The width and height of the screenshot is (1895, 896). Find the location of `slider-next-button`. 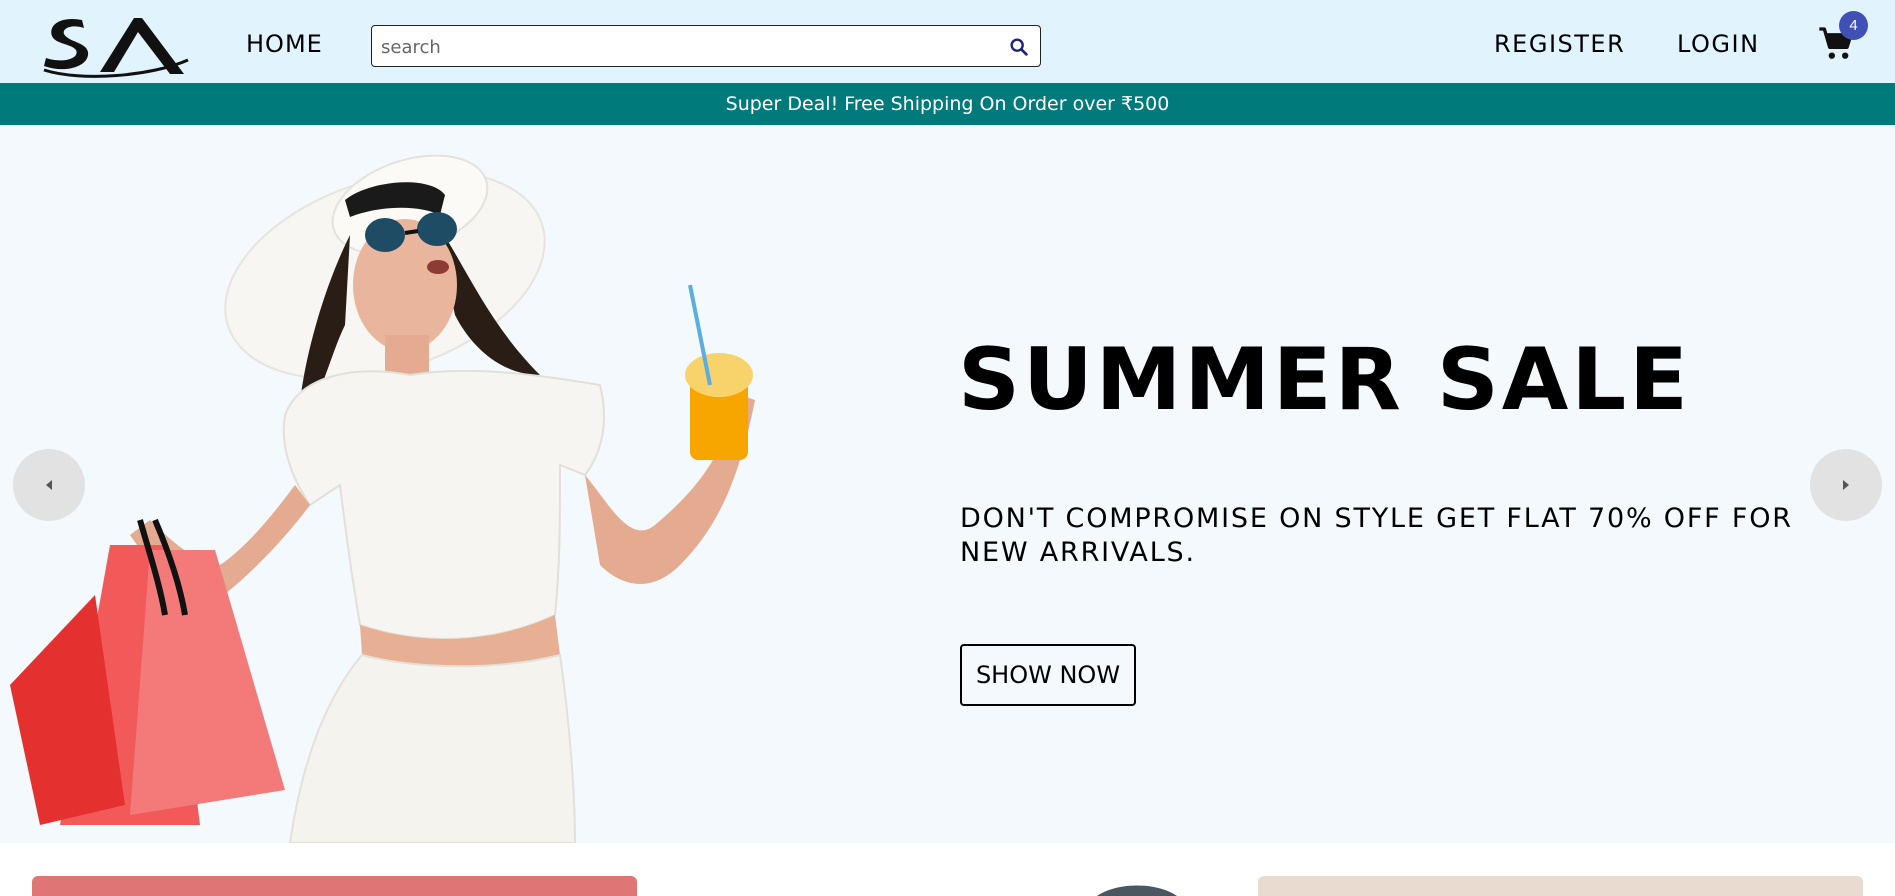

slider-next-button is located at coordinates (1846, 485).